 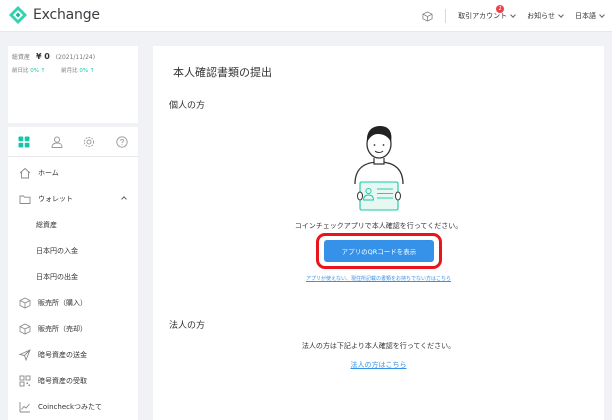 I want to click on qr-button-highlight: アプリのQRコードを表示, so click(x=379, y=251).